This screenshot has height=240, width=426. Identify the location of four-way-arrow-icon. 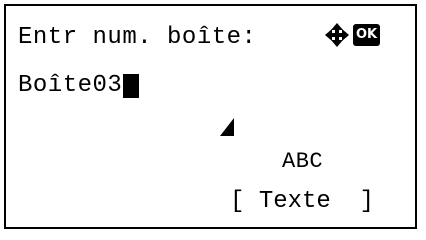
(337, 35).